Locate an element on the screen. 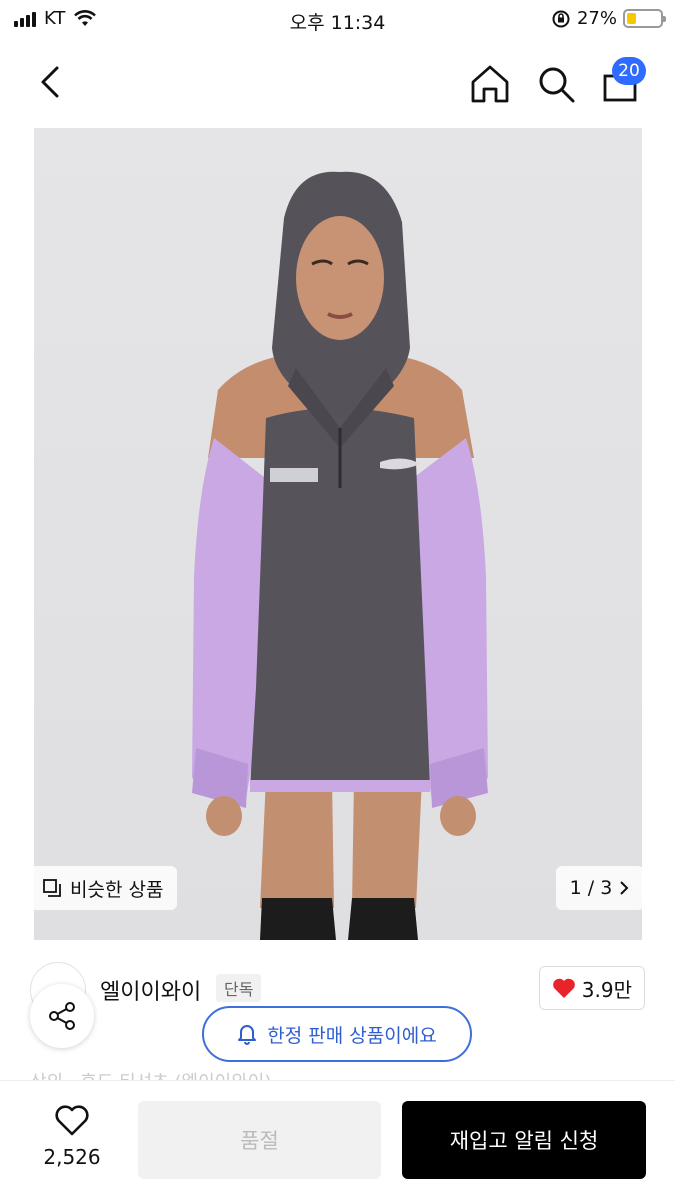 This screenshot has width=675, height=1200. exclusive-tag: 단독 is located at coordinates (239, 988).